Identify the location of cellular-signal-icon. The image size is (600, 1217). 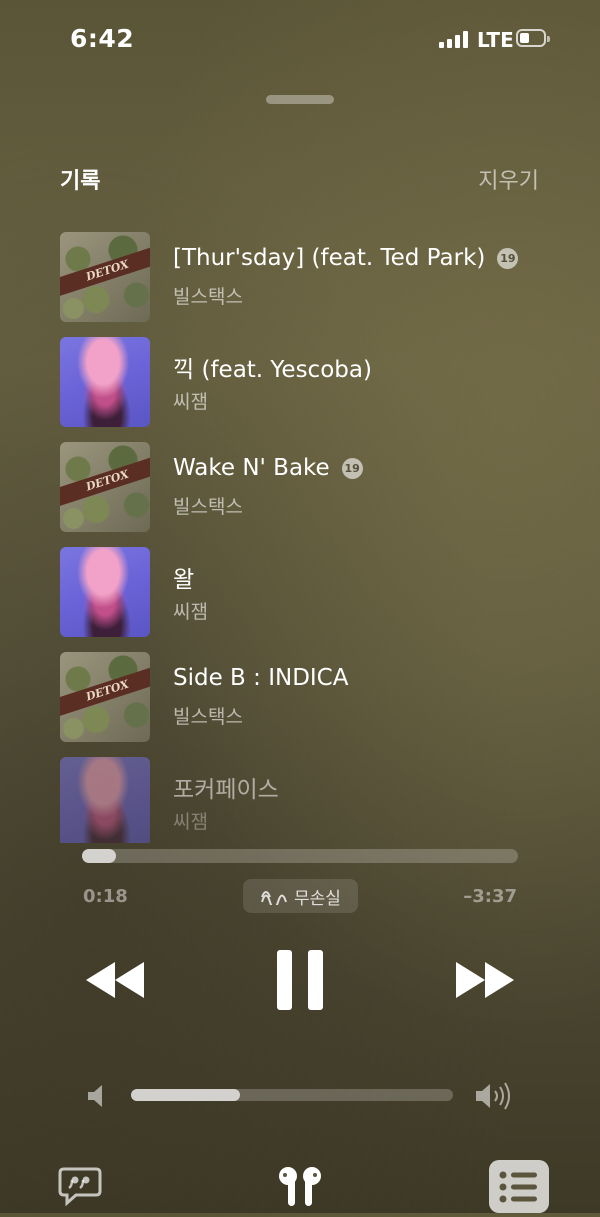
(454, 39).